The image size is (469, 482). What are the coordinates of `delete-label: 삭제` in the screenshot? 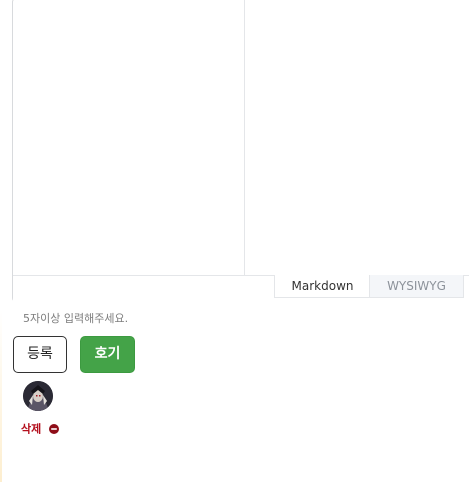 It's located at (31, 429).